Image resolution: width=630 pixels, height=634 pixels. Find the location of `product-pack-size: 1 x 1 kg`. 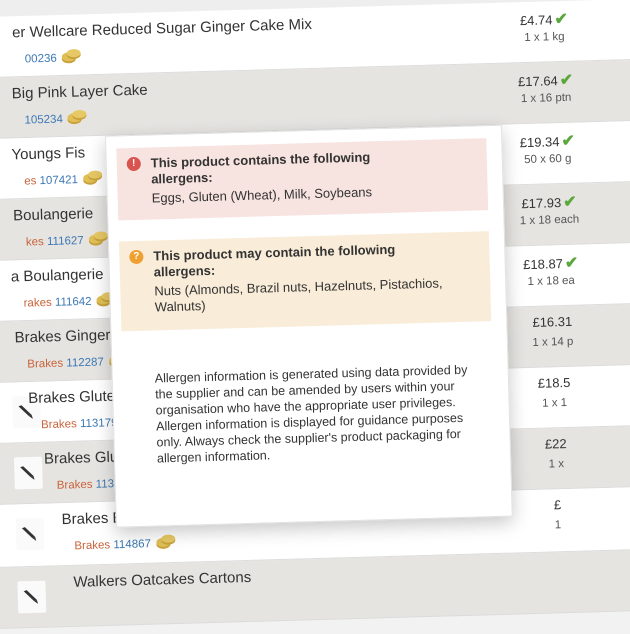

product-pack-size: 1 x 1 kg is located at coordinates (544, 37).